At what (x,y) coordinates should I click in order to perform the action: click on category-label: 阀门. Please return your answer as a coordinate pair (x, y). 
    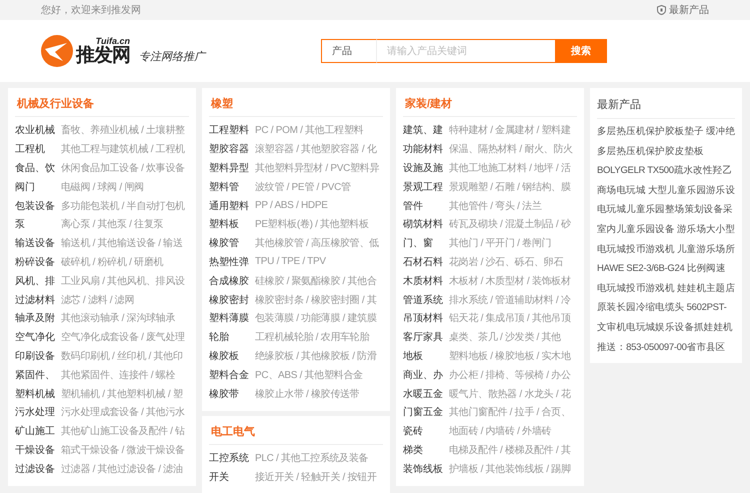
    Looking at the image, I should click on (36, 187).